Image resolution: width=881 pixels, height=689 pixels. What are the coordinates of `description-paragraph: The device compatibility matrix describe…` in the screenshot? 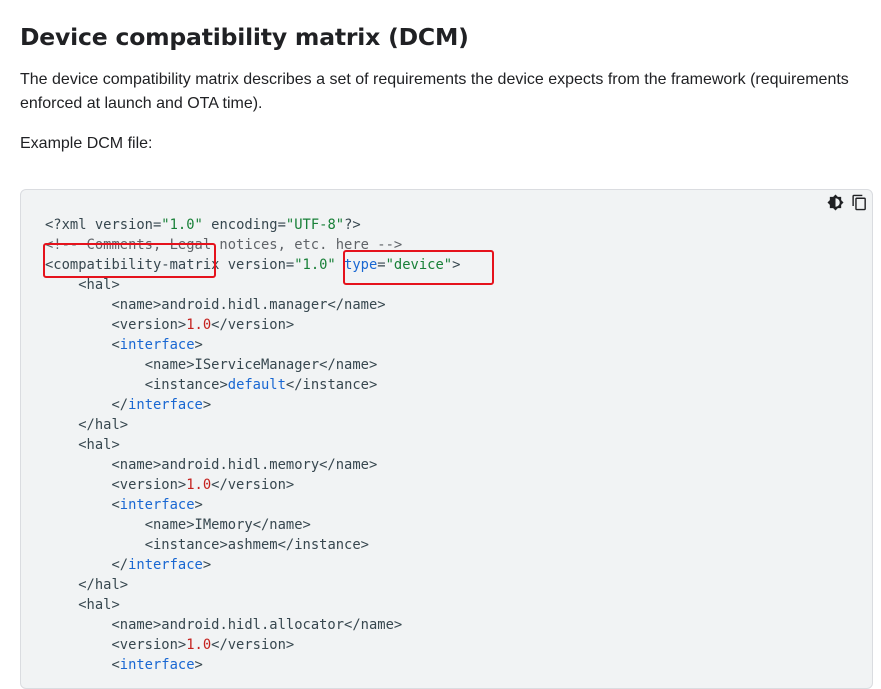 It's located at (434, 91).